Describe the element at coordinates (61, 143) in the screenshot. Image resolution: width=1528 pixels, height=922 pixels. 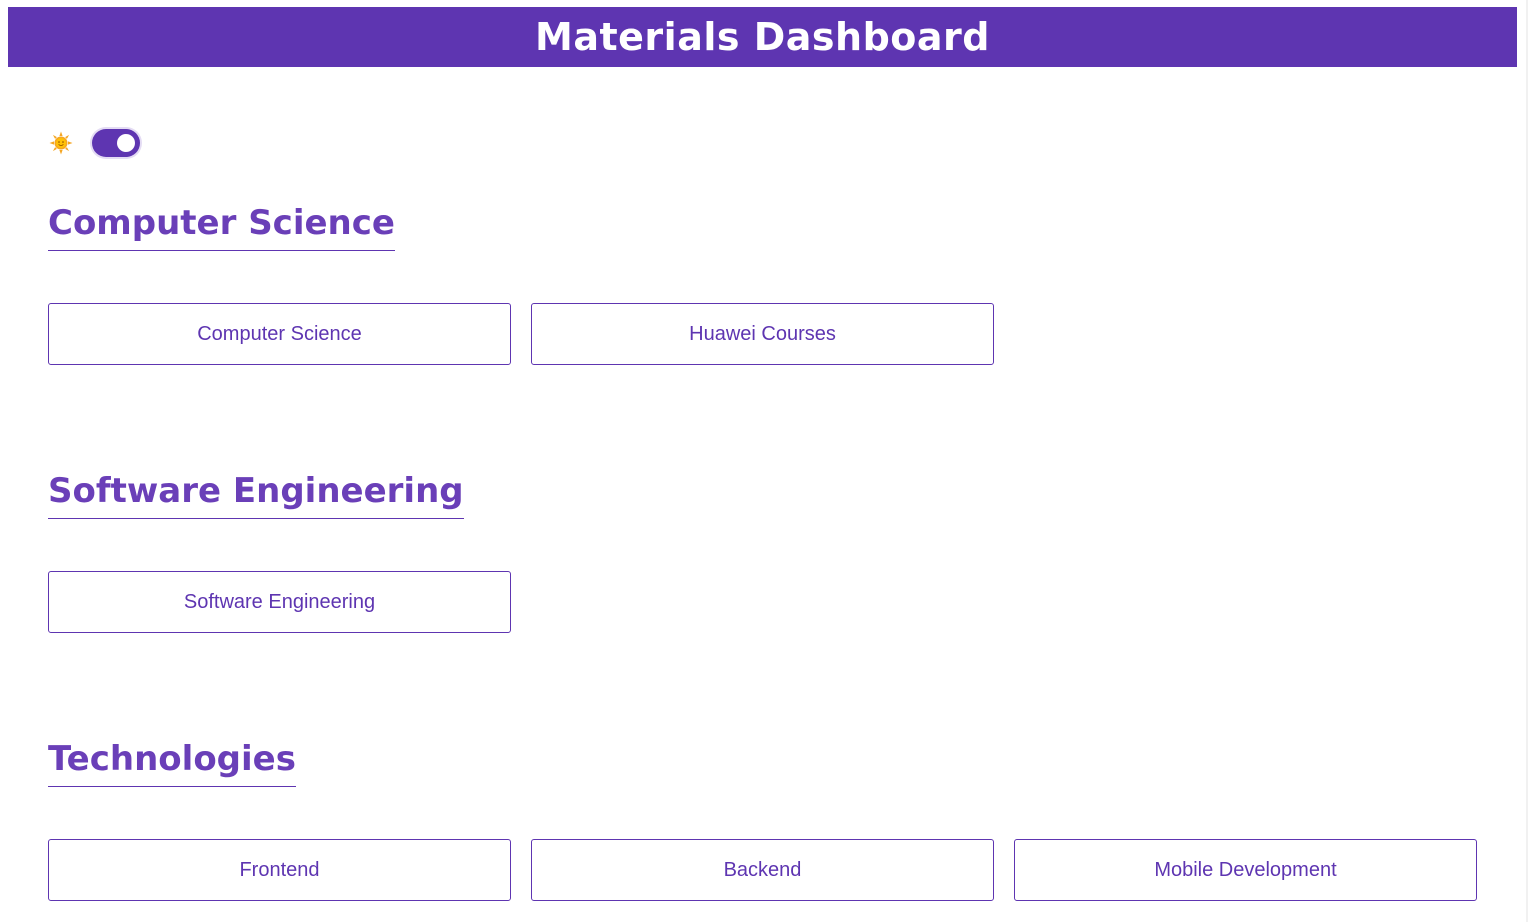
I see `sun-icon` at that location.